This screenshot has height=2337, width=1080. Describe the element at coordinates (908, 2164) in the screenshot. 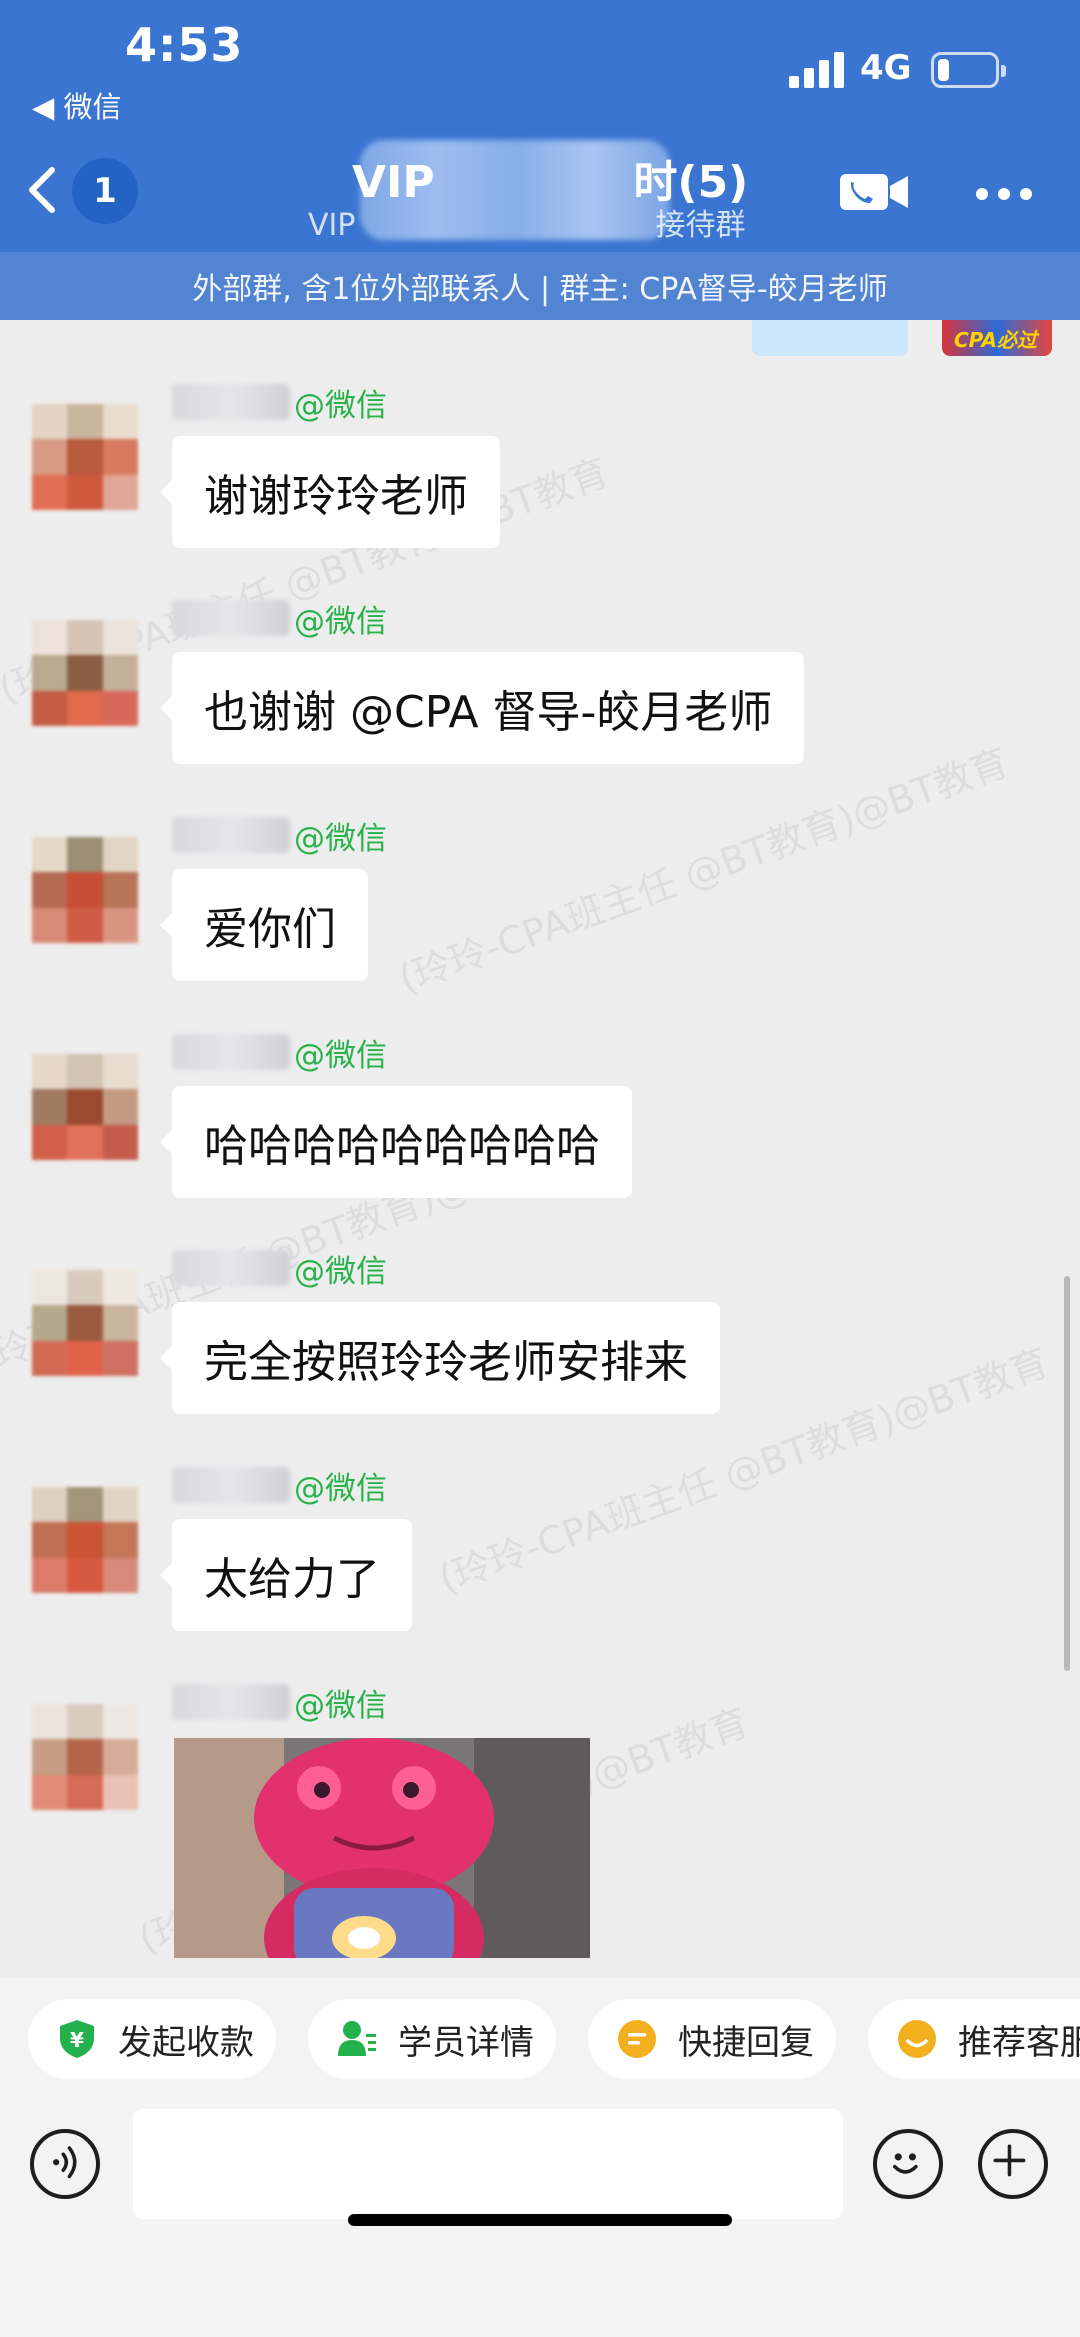

I see `emoji-icon` at that location.